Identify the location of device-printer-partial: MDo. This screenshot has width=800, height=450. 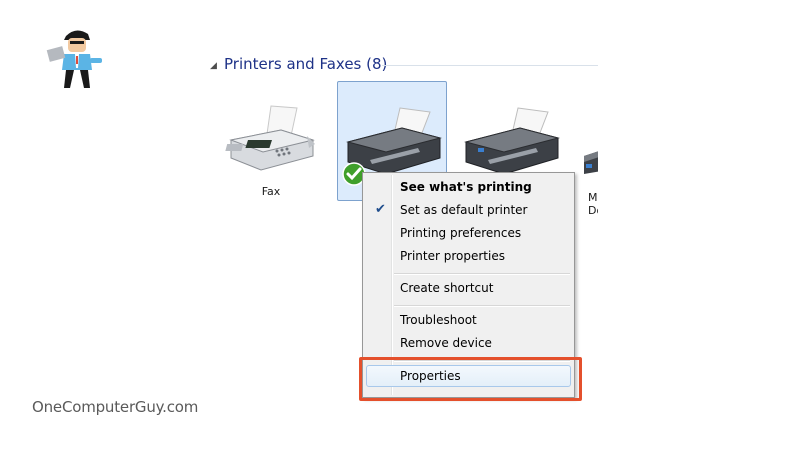
(588, 178).